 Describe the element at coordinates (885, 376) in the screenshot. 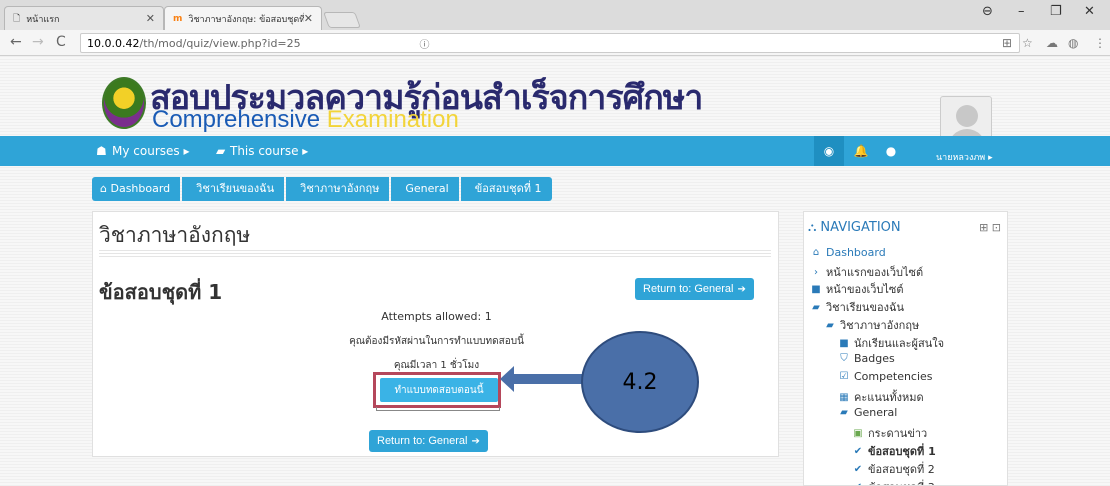

I see `nav-item-competencies: ☑ Competencies` at that location.